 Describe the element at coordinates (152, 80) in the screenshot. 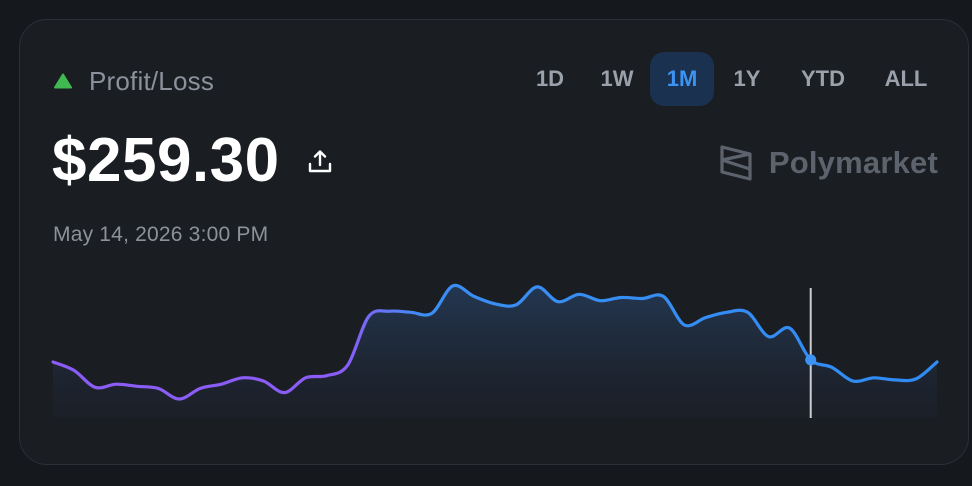

I see `card-title: Profit/Loss` at that location.